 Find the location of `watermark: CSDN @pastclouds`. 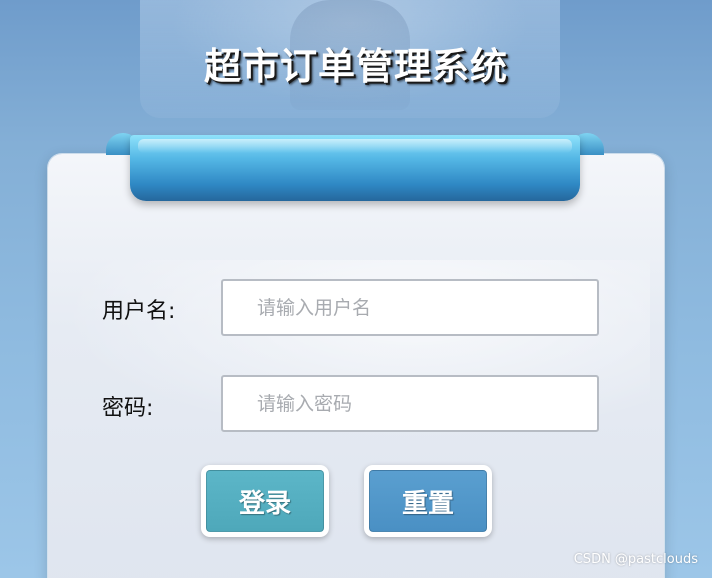

watermark: CSDN @pastclouds is located at coordinates (635, 559).